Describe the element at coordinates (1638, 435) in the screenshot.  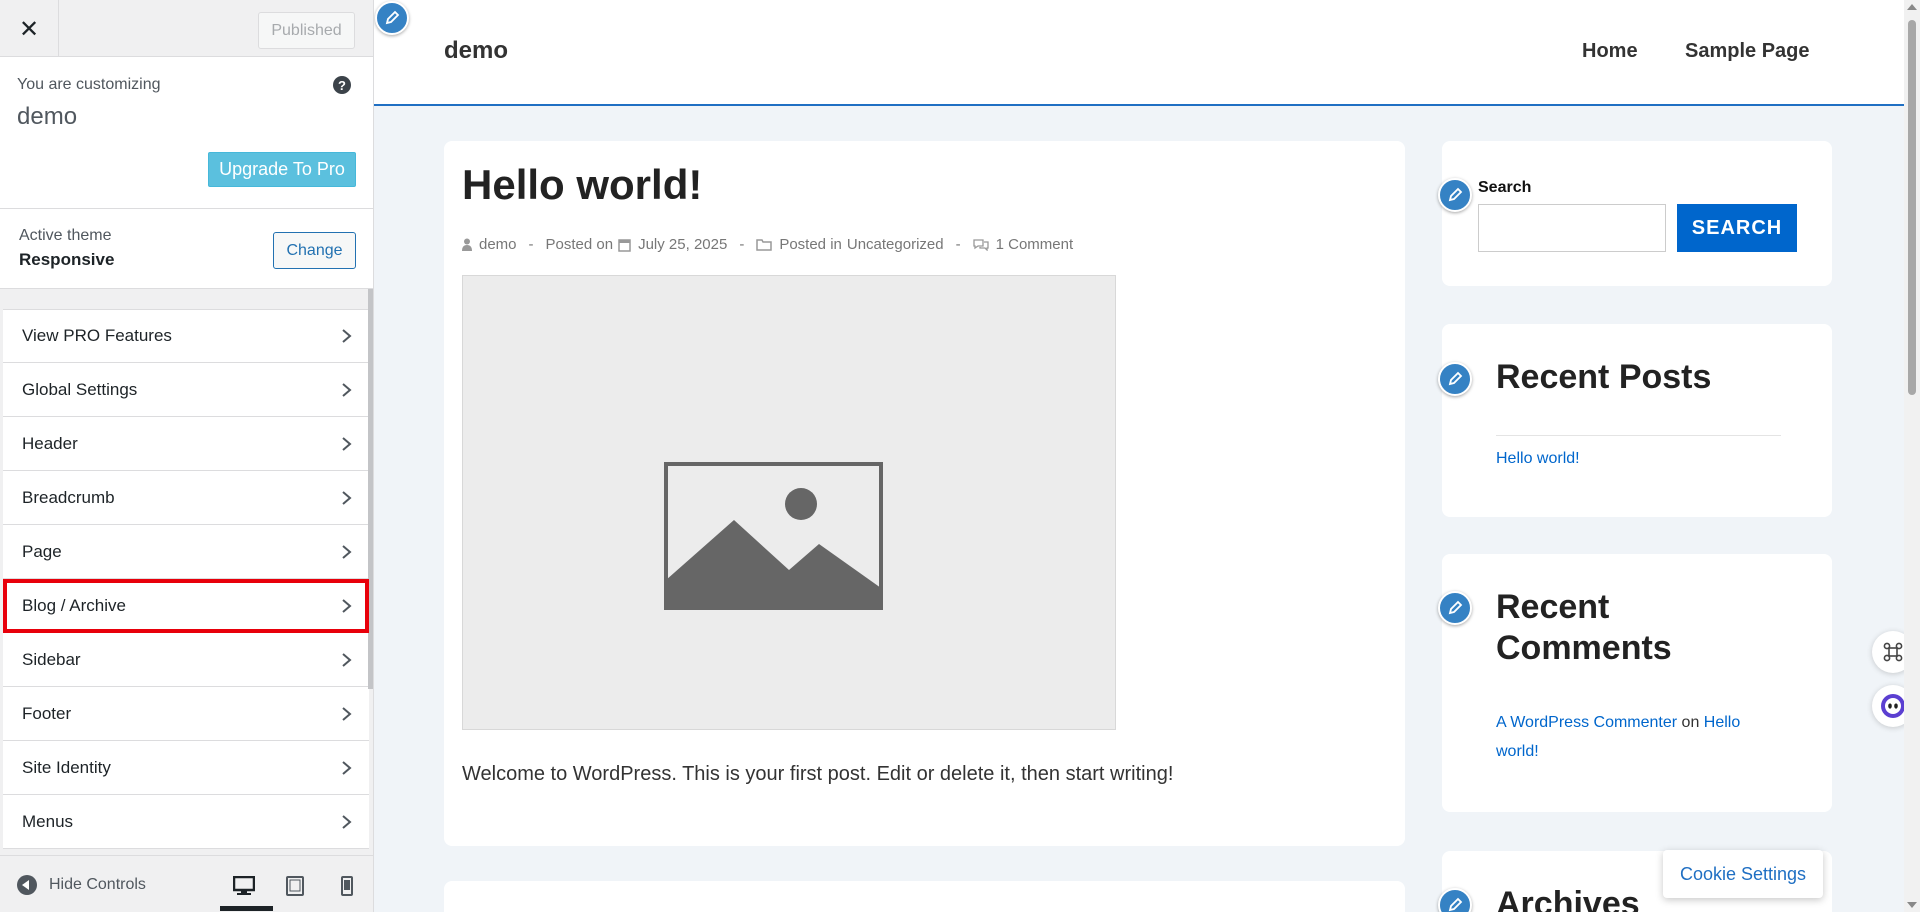
I see `widget-divider` at that location.